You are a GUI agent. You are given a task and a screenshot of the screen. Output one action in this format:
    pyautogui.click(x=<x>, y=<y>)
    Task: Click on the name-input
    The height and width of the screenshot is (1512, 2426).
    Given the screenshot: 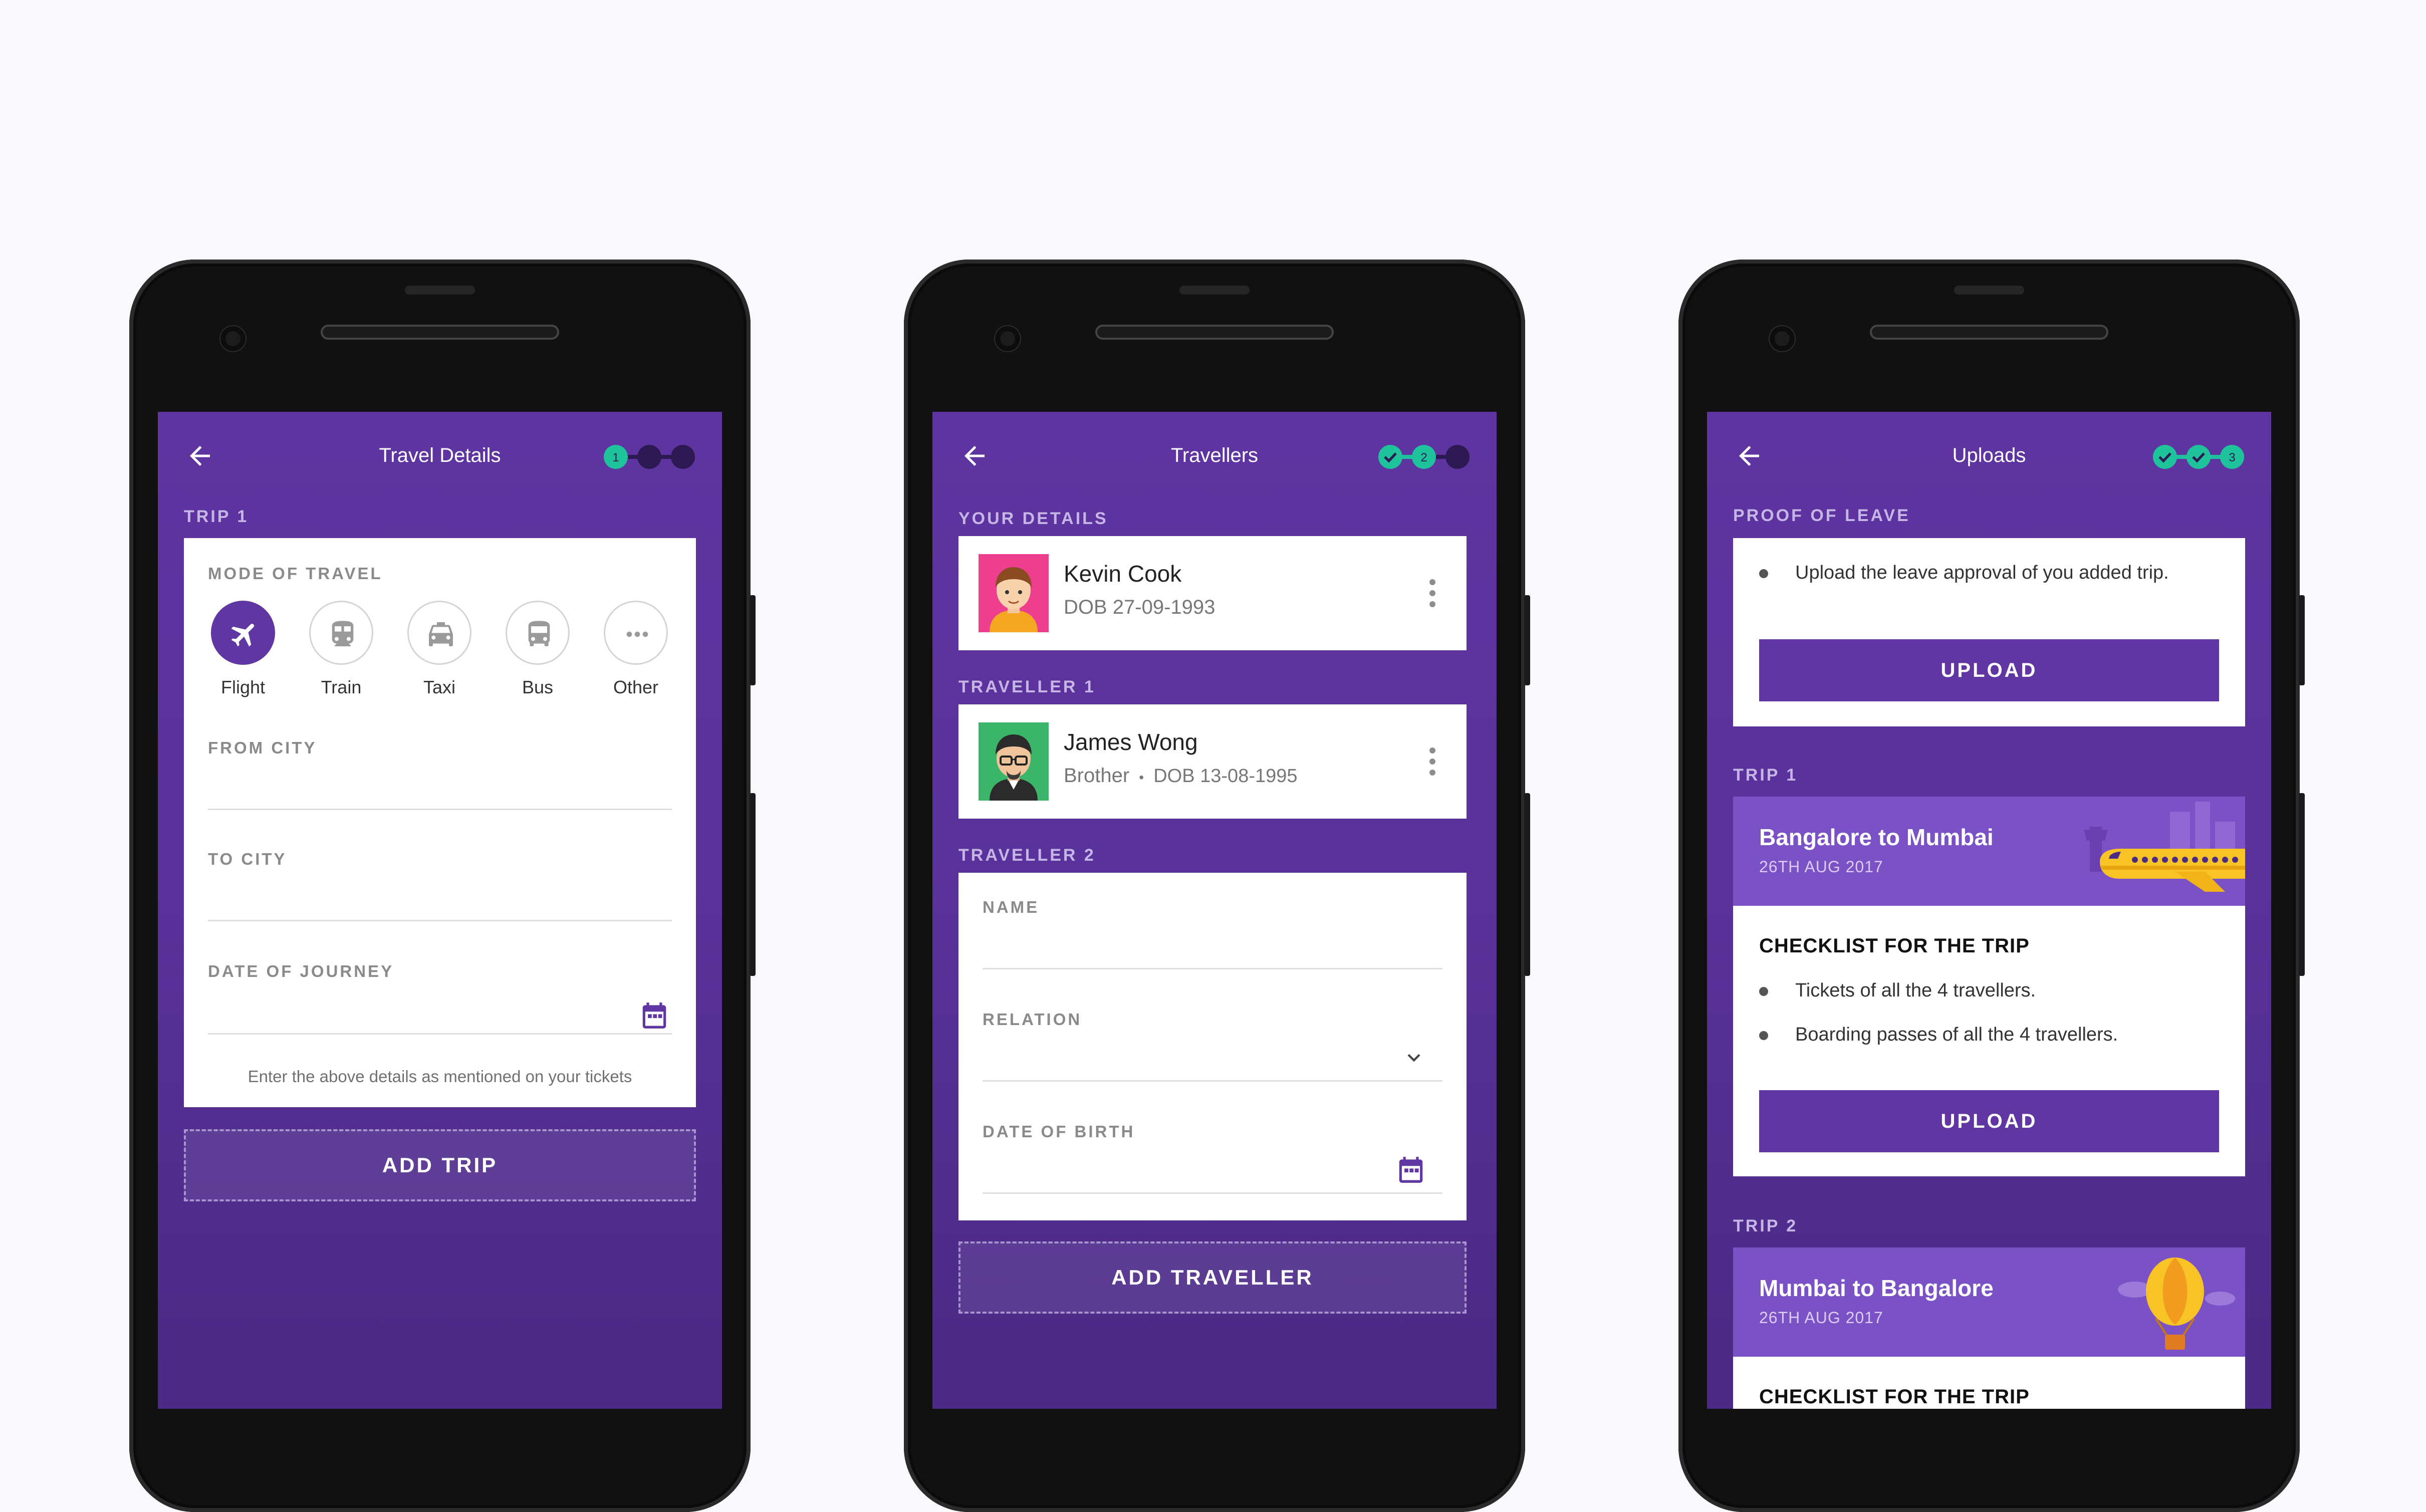 What is the action you would take?
    pyautogui.click(x=1212, y=968)
    